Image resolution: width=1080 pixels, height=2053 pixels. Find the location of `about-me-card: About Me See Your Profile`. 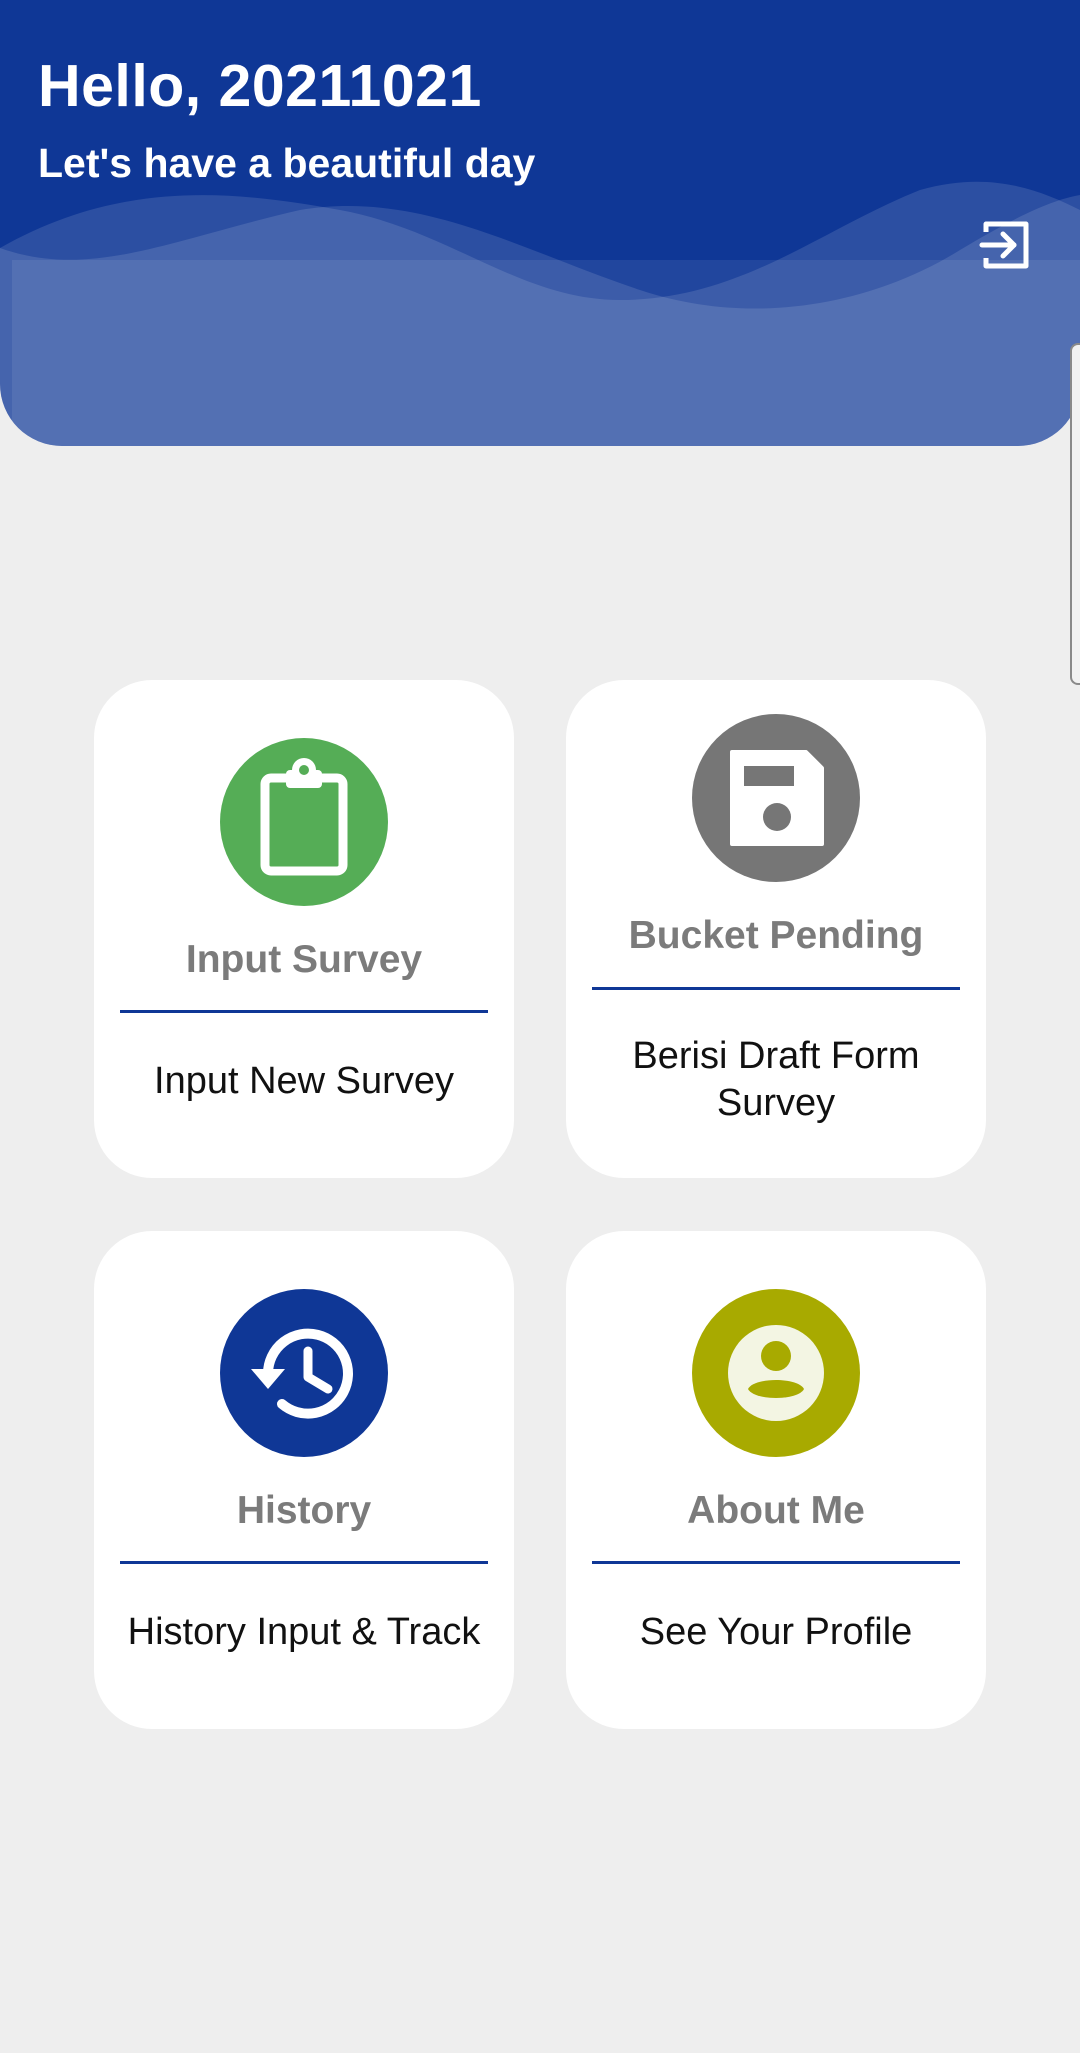

about-me-card: About Me See Your Profile is located at coordinates (776, 1480).